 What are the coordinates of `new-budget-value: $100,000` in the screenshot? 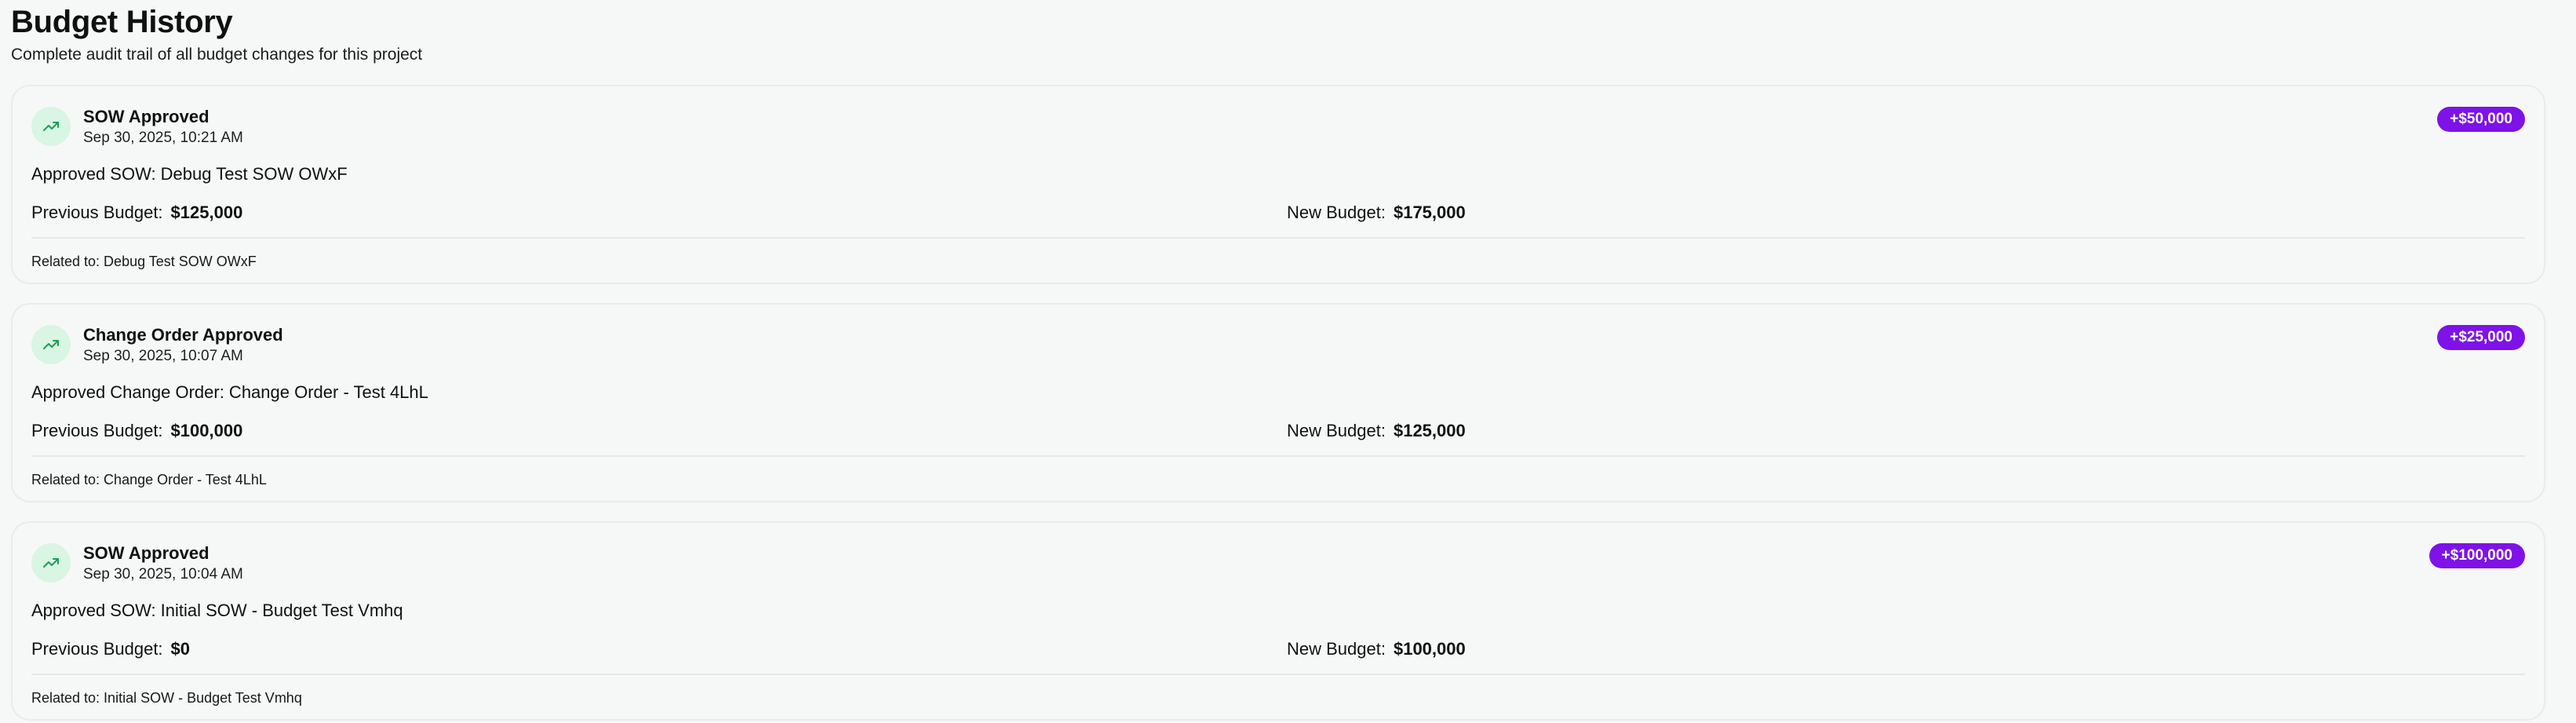 It's located at (1429, 649).